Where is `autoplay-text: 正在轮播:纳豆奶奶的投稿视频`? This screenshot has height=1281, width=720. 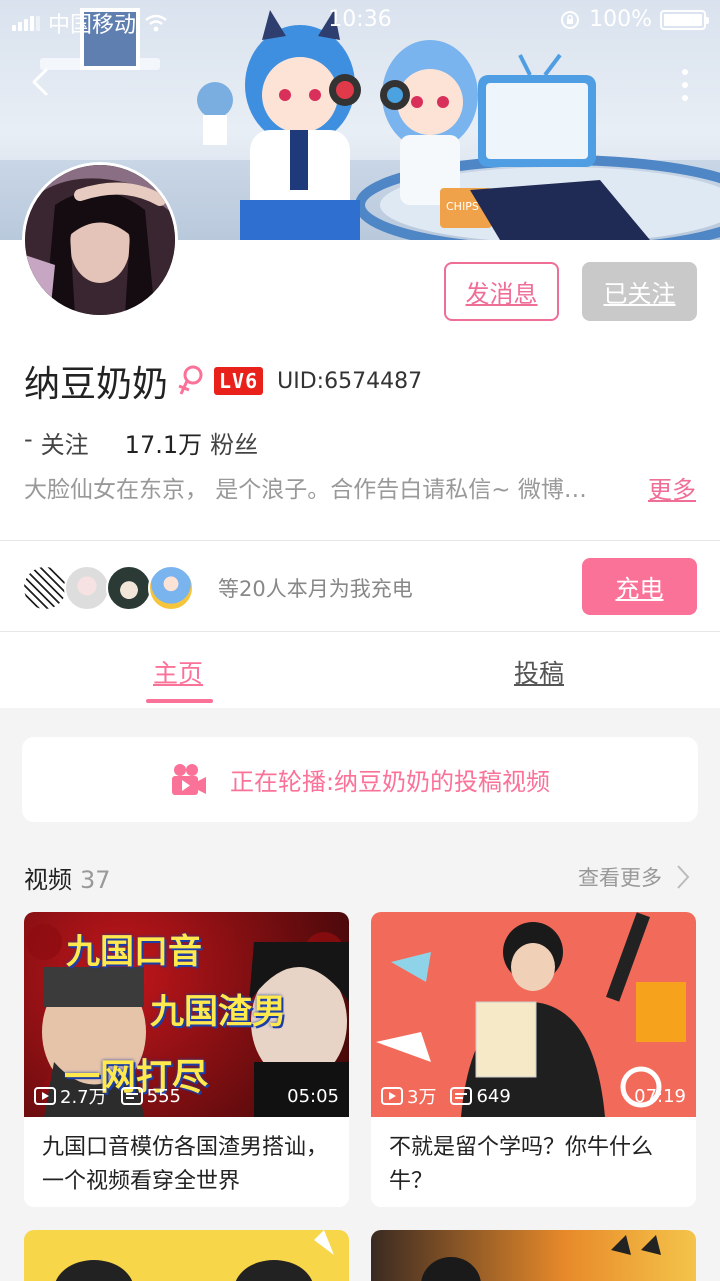
autoplay-text: 正在轮播:纳豆奶奶的投稿视频 is located at coordinates (390, 782).